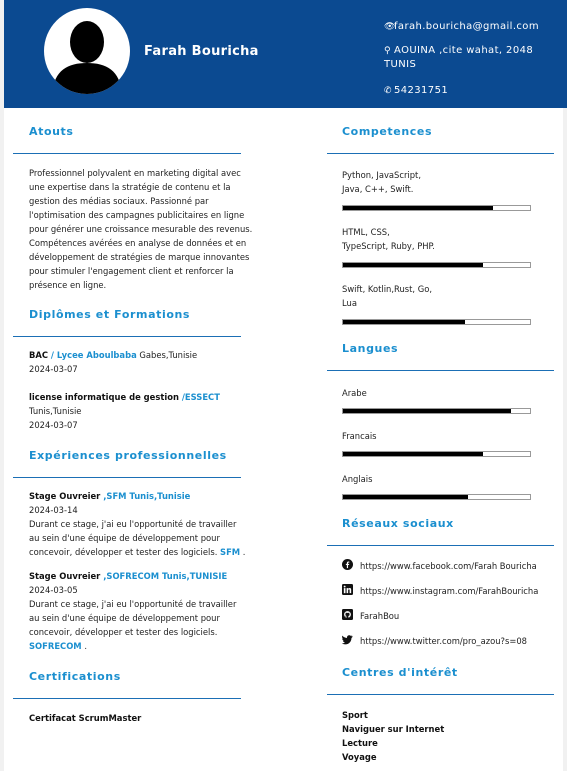  What do you see at coordinates (96, 355) in the screenshot?
I see `diploma-school: Lycee Aboulbaba` at bounding box center [96, 355].